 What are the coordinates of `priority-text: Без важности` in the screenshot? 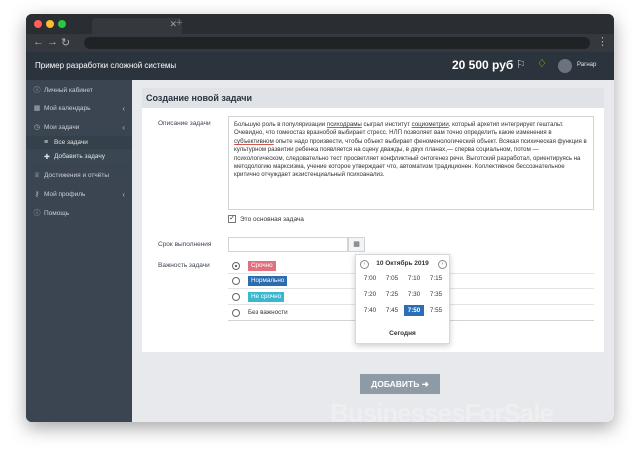 It's located at (268, 312).